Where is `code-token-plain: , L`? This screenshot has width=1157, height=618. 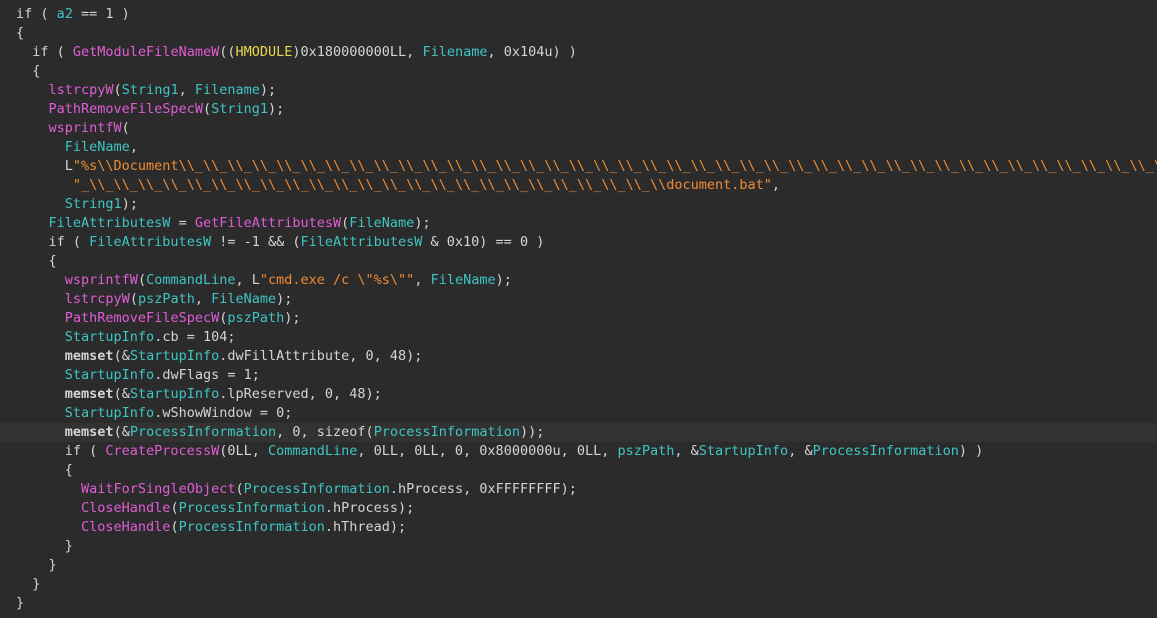
code-token-plain: , L is located at coordinates (247, 280).